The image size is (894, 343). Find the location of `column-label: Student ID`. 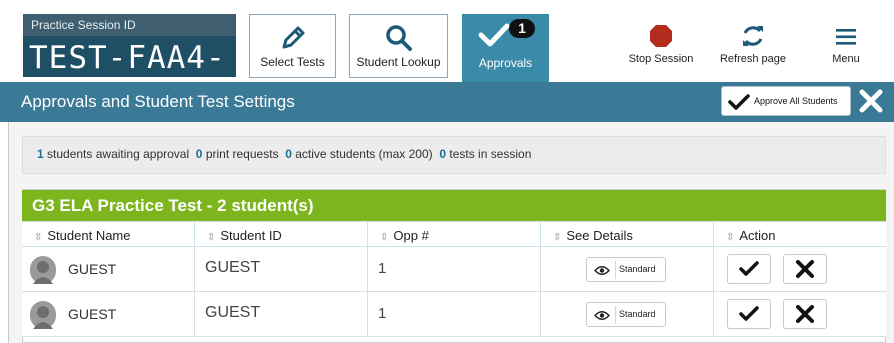

column-label: Student ID is located at coordinates (251, 235).